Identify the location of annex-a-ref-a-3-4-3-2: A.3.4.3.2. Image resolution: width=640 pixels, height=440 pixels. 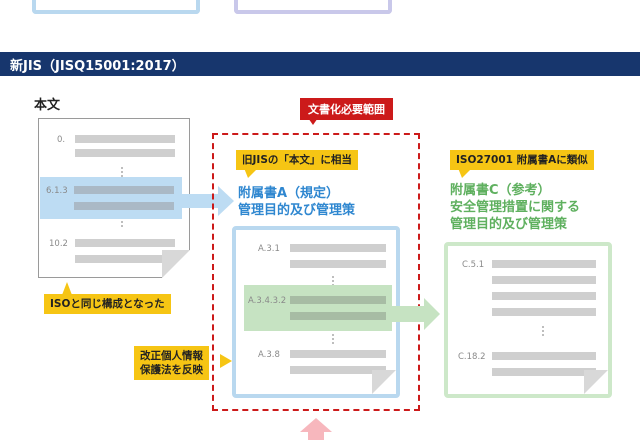
(267, 301).